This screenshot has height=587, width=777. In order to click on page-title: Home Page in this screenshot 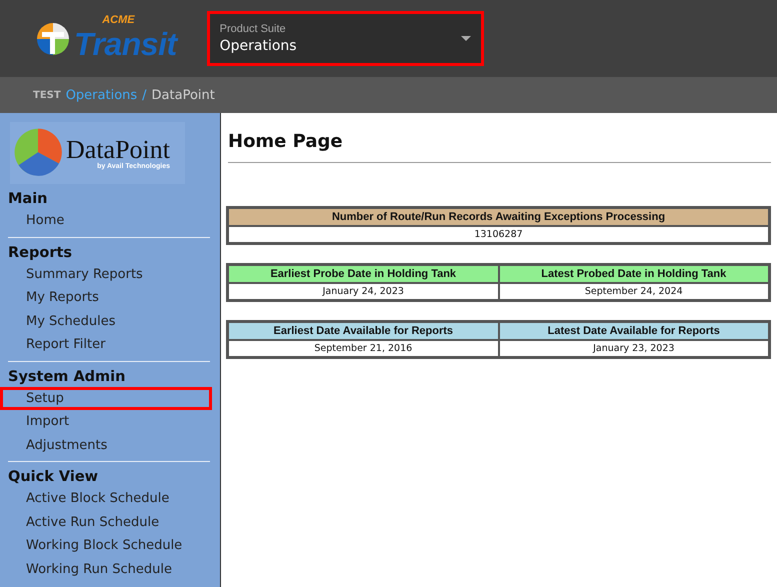, I will do `click(499, 147)`.